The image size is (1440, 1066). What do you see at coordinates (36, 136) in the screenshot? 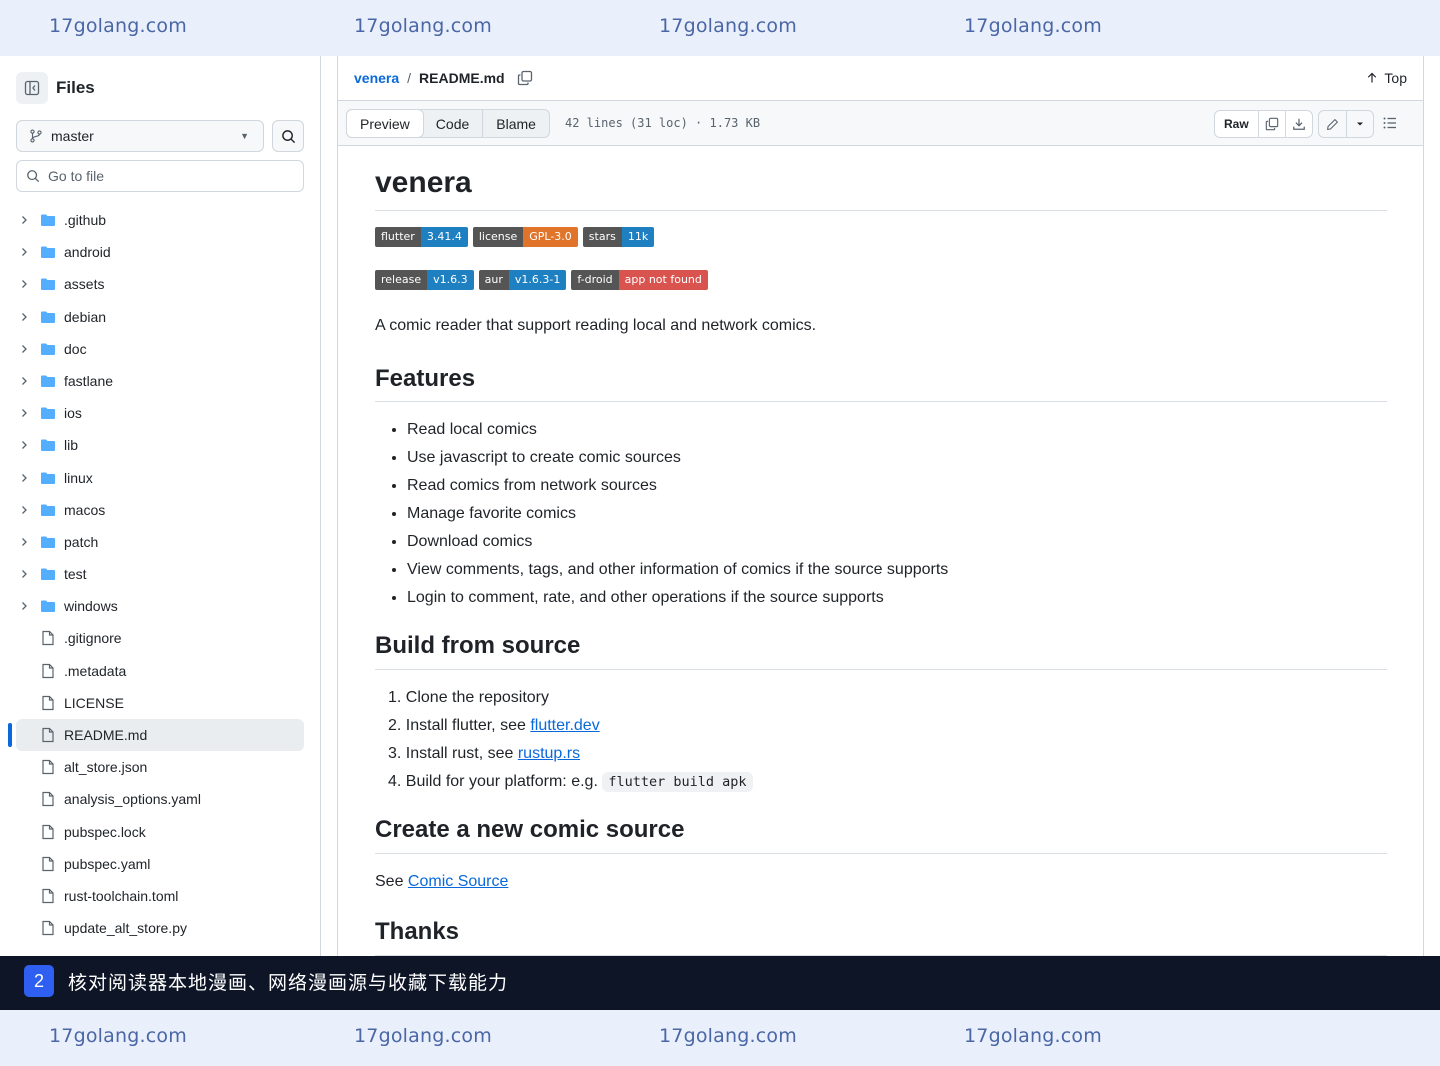
I see `git-branch-icon` at bounding box center [36, 136].